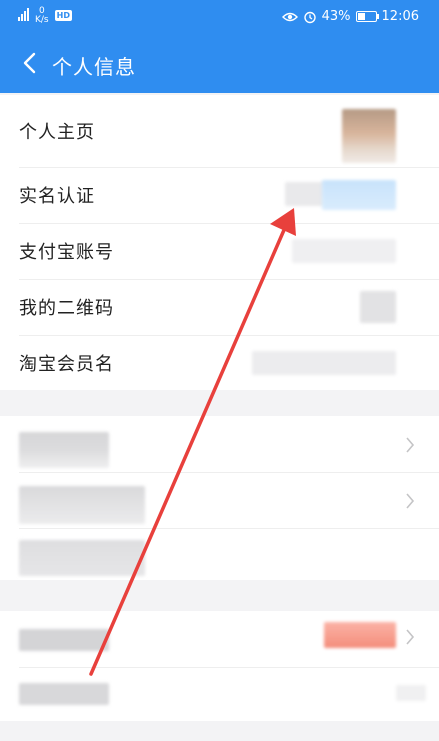 This screenshot has width=439, height=741. I want to click on row-label: 实名认证, so click(57, 196).